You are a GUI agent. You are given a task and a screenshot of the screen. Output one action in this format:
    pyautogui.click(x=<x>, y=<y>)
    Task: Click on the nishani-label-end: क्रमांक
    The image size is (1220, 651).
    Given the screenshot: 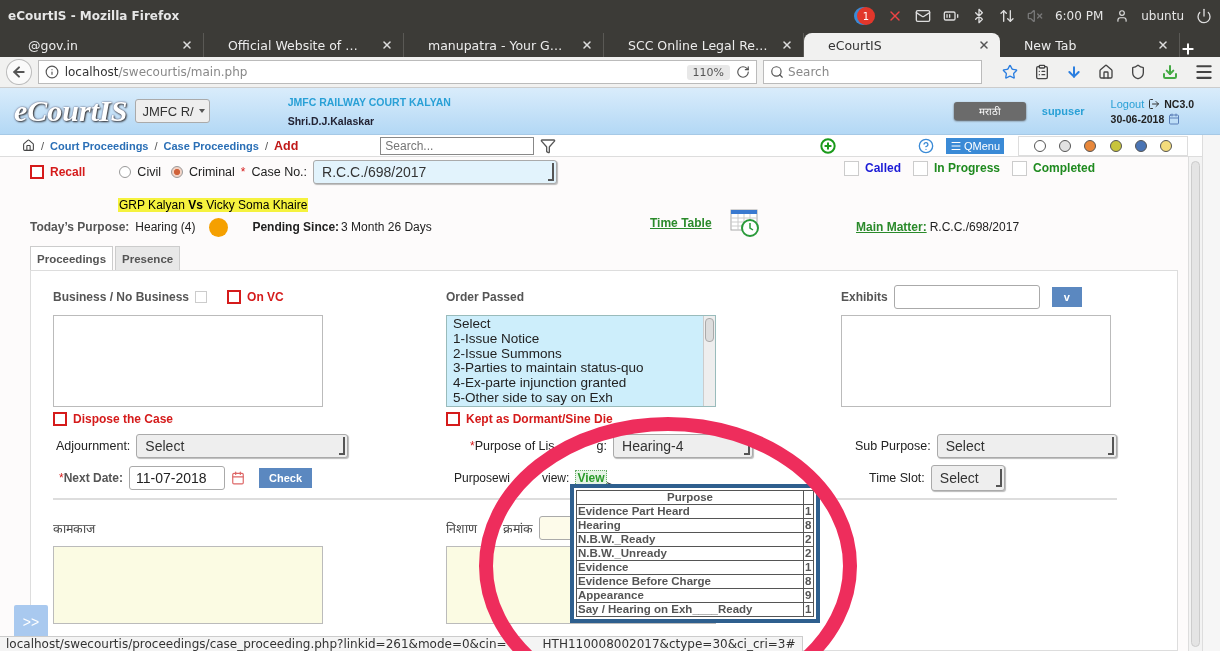 What is the action you would take?
    pyautogui.click(x=518, y=528)
    